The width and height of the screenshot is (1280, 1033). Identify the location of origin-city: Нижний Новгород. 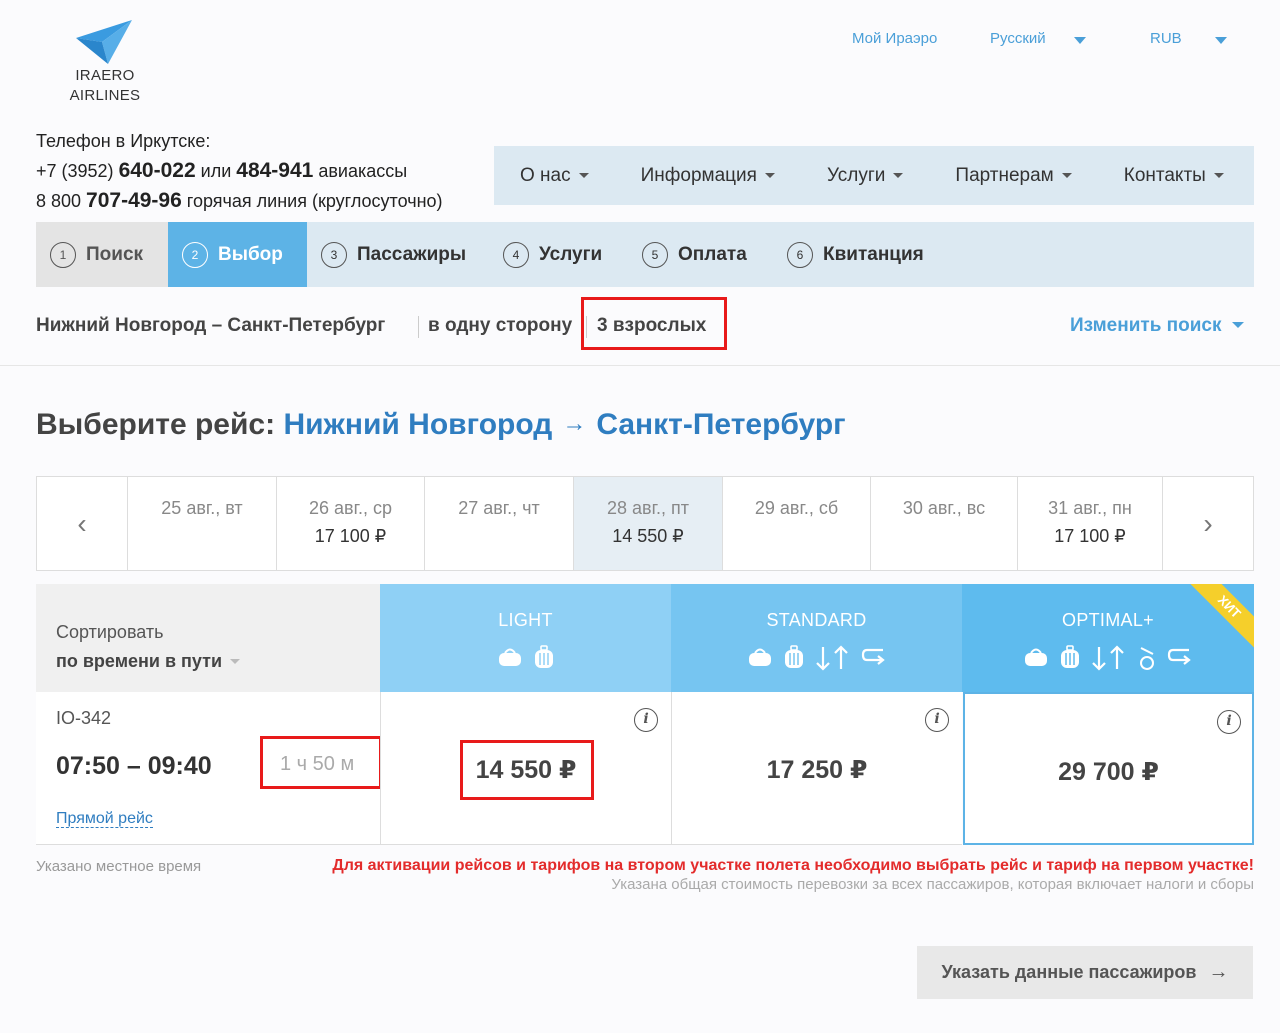
(418, 424).